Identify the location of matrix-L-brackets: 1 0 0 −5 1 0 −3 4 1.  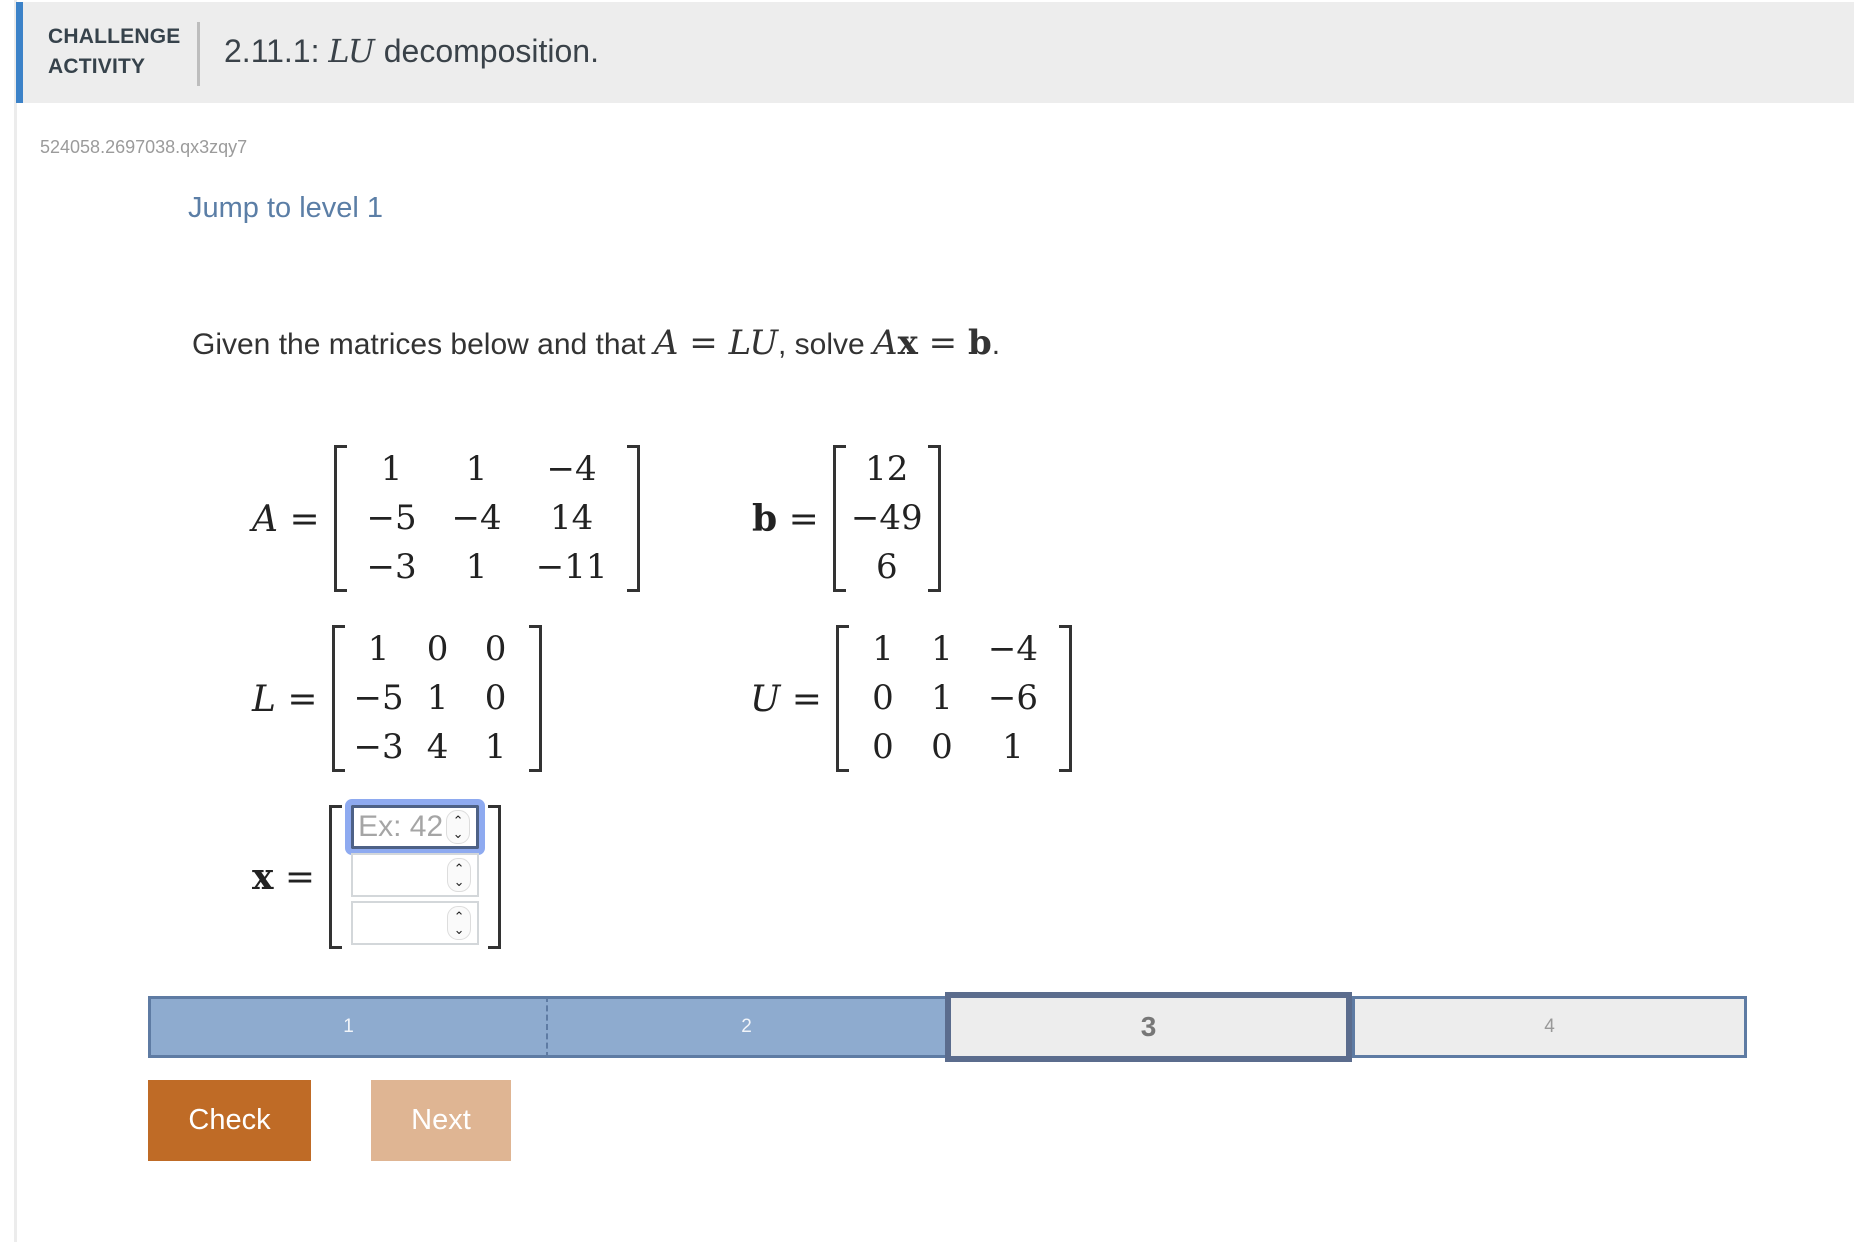
(436, 698).